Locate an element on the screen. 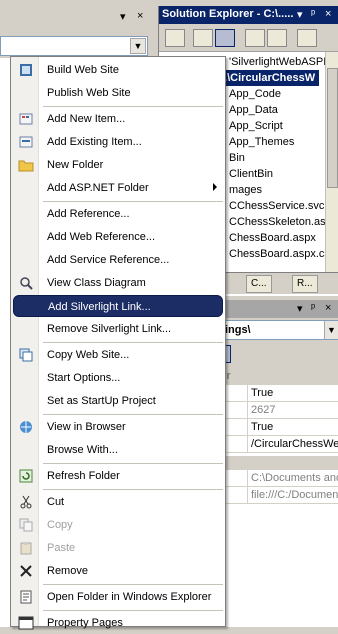  tree-item: ChessBoard.aspx.cs is located at coordinates (277, 254).